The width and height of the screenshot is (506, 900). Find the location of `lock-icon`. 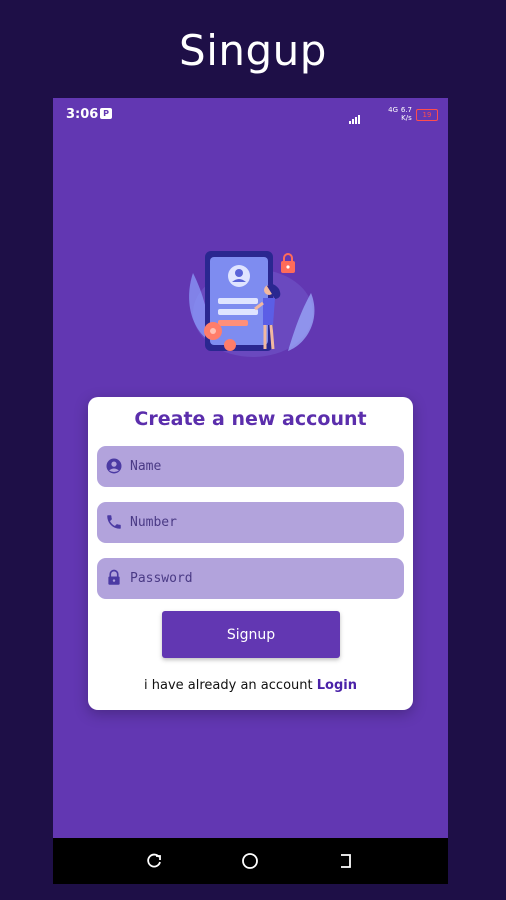

lock-icon is located at coordinates (114, 577).